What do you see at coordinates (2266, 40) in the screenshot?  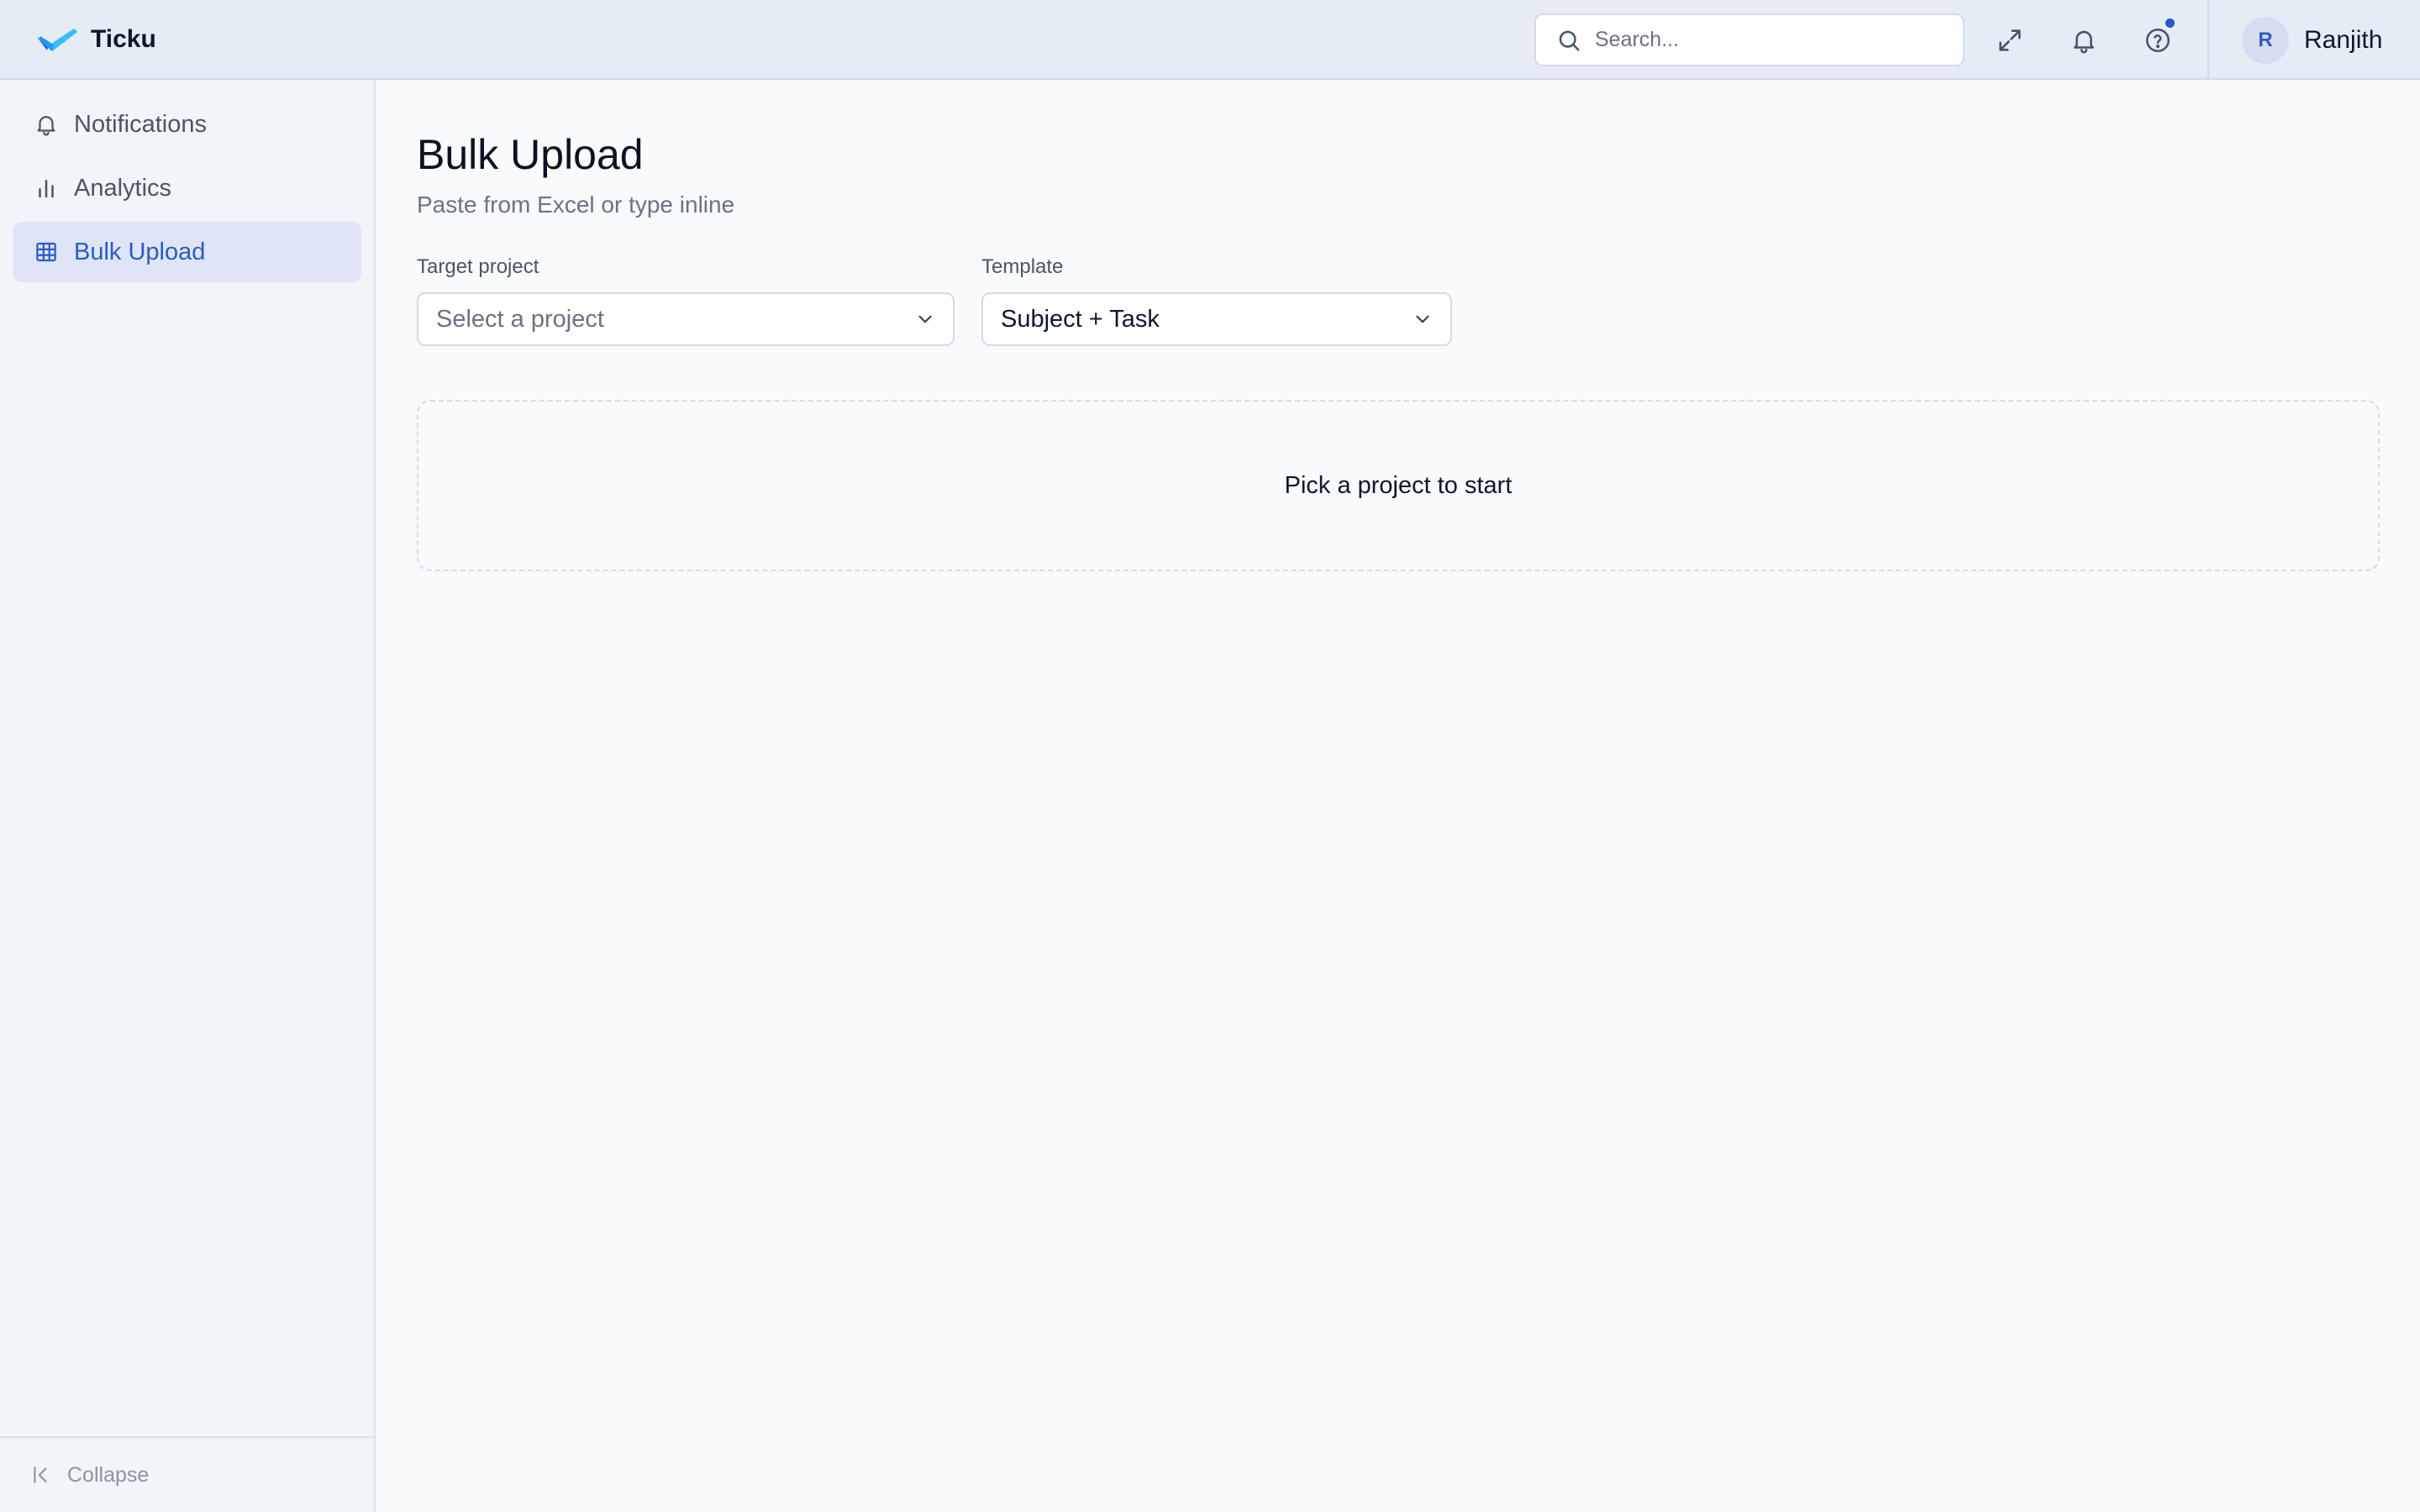 I see `avatar: R` at bounding box center [2266, 40].